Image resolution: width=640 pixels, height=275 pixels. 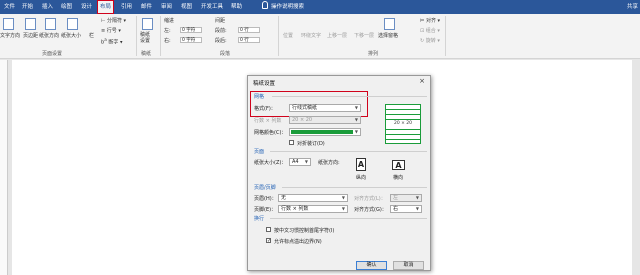 I want to click on landscape-icon: A, so click(x=398, y=165).